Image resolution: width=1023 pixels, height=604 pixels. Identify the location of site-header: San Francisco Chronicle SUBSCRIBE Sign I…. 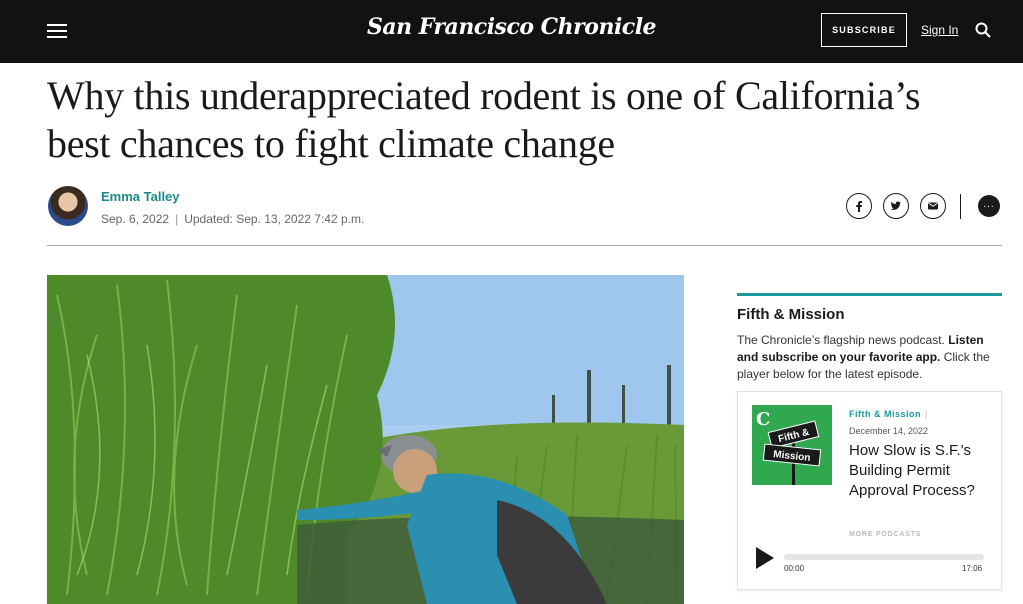
(511, 31).